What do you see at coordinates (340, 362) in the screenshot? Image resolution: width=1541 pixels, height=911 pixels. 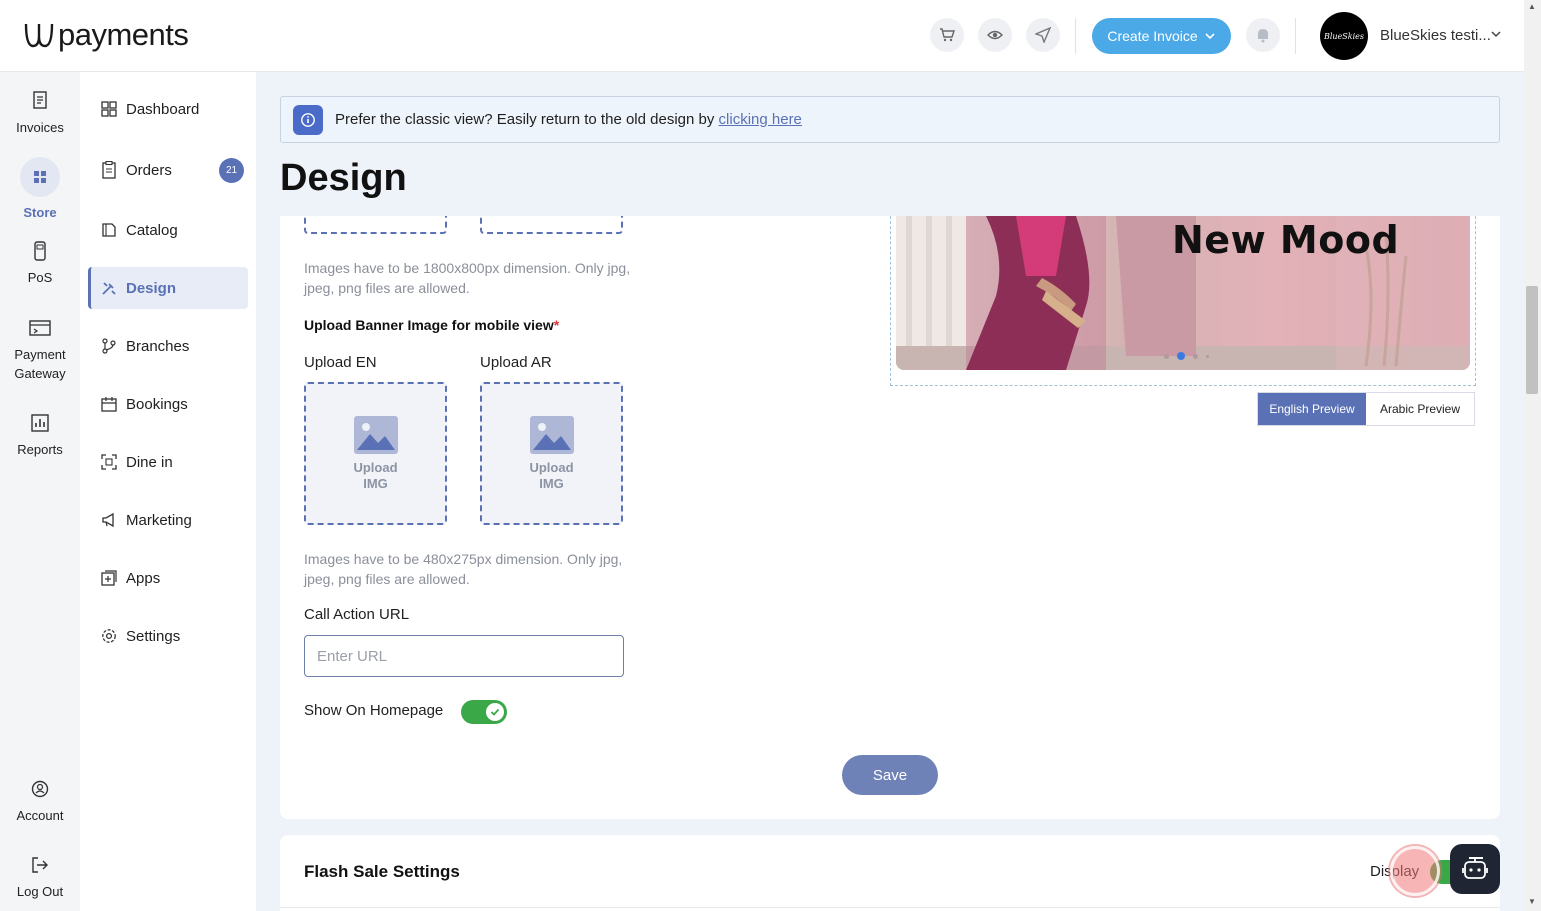 I see `upload-en-label: Upload EN` at bounding box center [340, 362].